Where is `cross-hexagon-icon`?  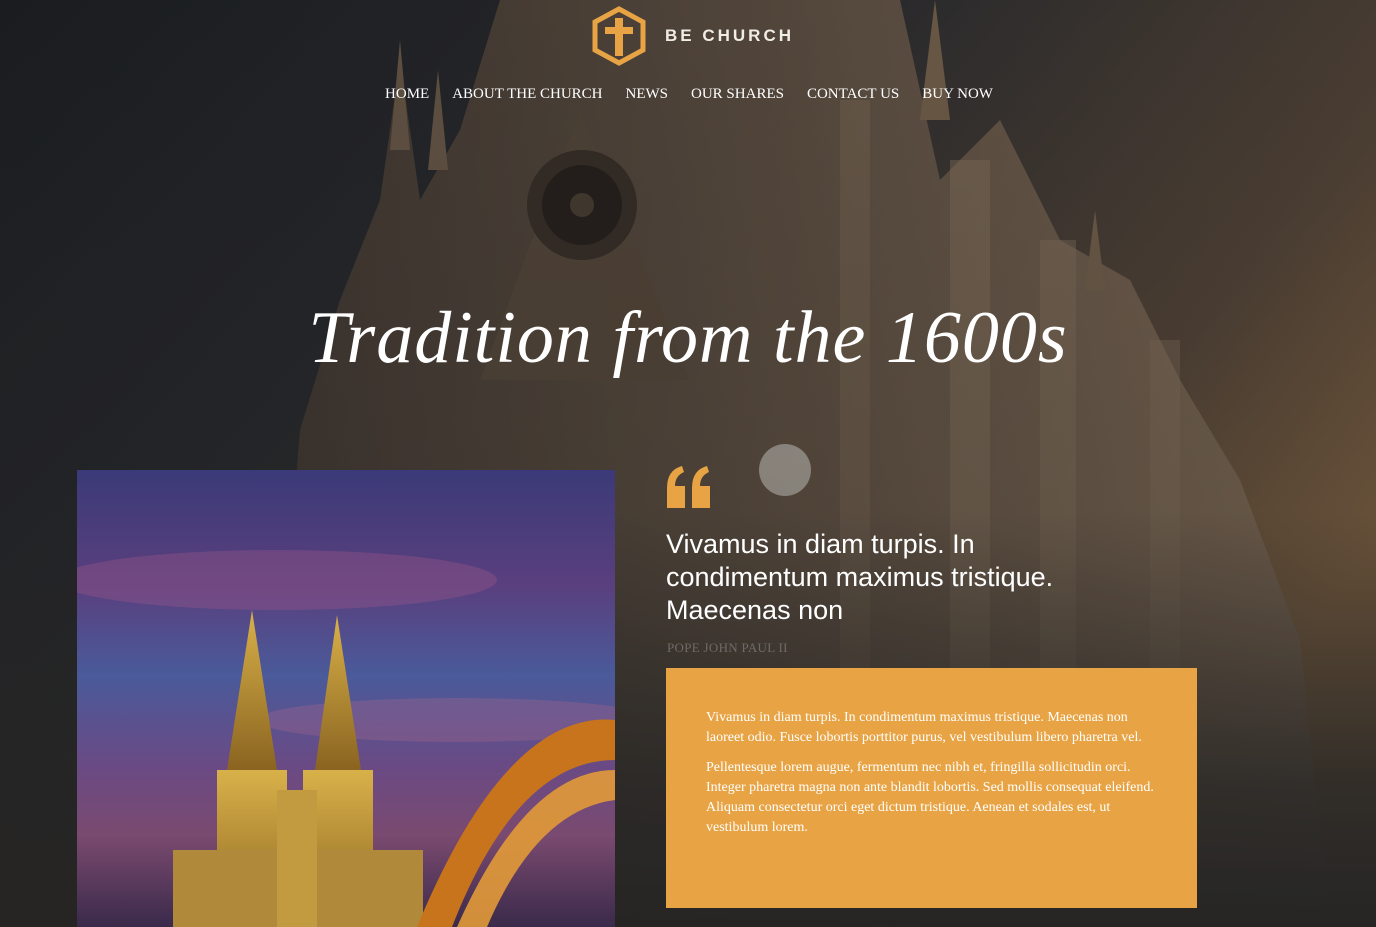
cross-hexagon-icon is located at coordinates (619, 36).